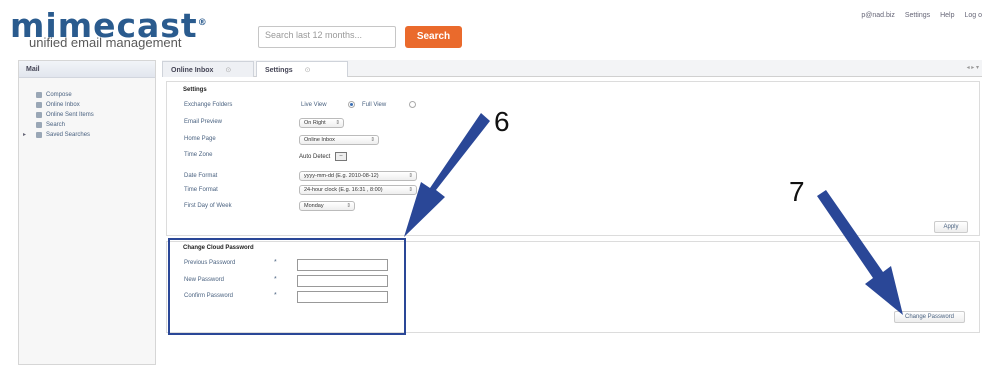  I want to click on annotation-step-6: 6, so click(502, 121).